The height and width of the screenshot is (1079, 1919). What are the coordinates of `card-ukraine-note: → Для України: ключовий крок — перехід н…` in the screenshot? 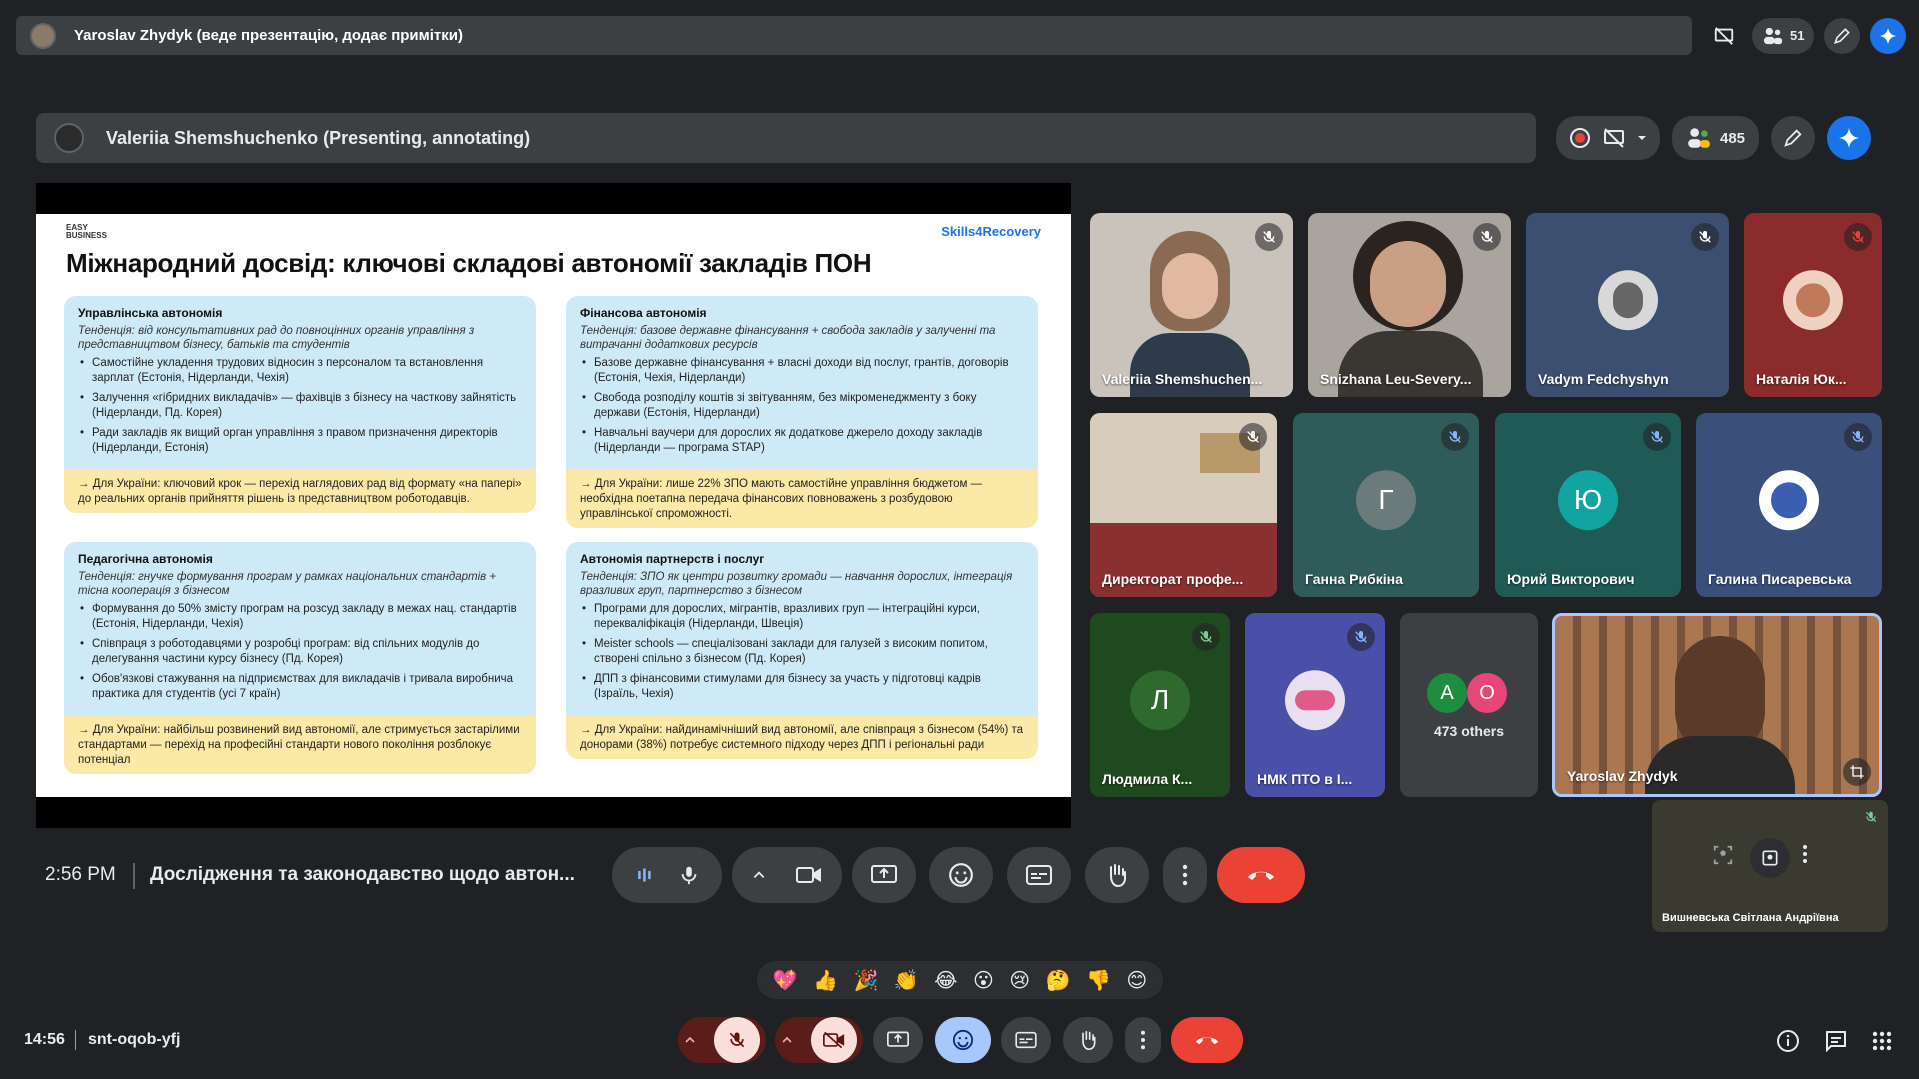 It's located at (300, 491).